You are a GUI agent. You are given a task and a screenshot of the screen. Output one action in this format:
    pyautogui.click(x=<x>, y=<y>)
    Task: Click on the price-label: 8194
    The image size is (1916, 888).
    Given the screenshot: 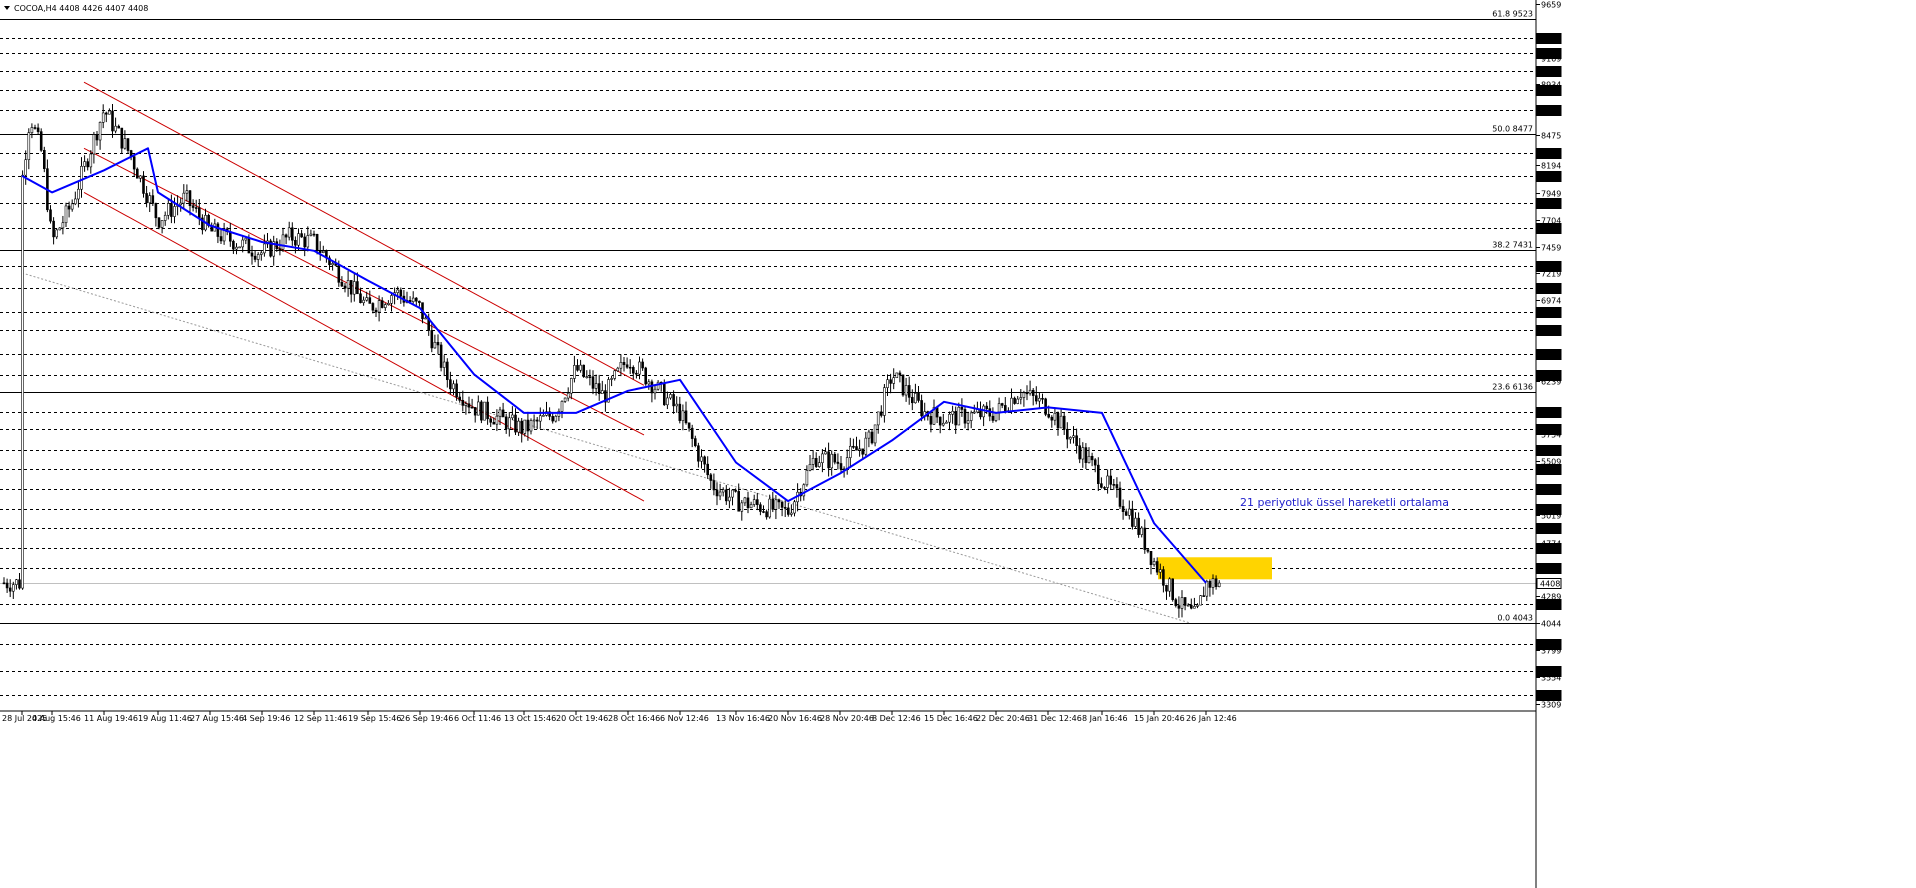 What is the action you would take?
    pyautogui.click(x=1551, y=166)
    